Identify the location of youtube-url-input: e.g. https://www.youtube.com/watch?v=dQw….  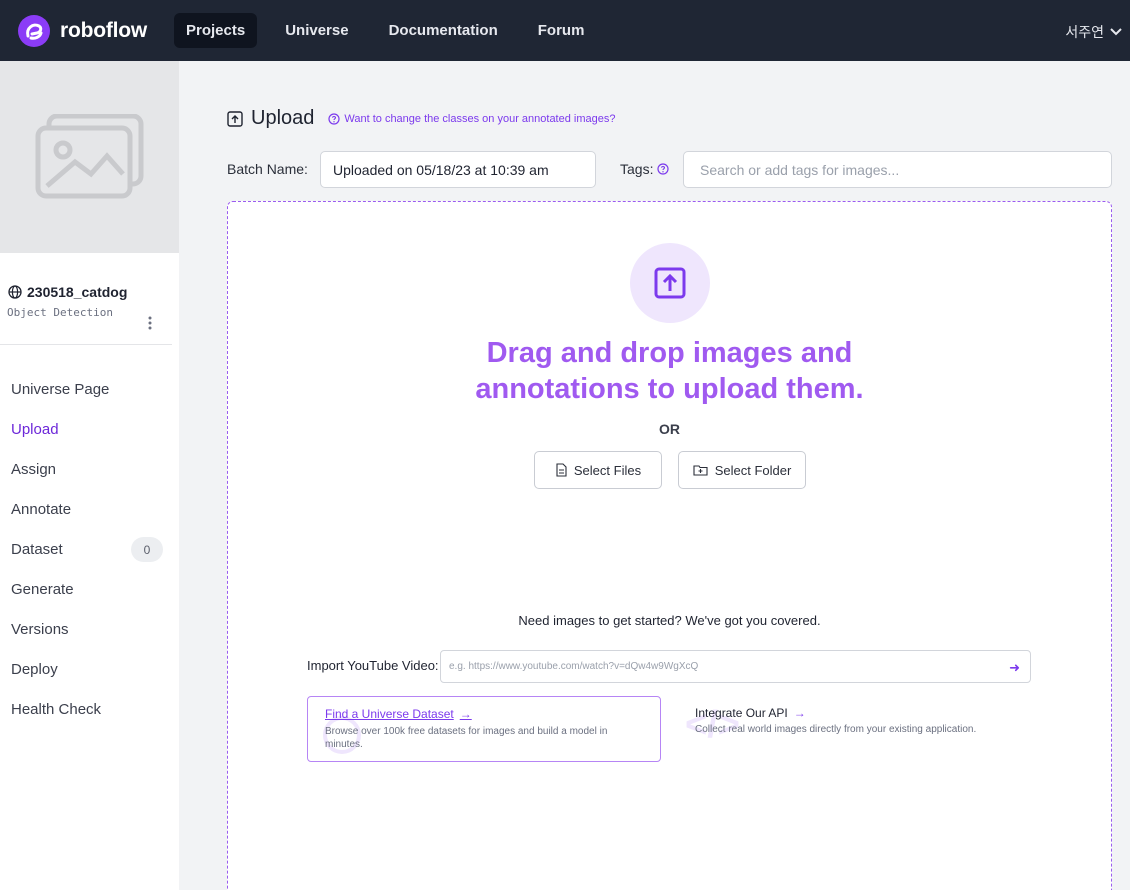
(735, 666).